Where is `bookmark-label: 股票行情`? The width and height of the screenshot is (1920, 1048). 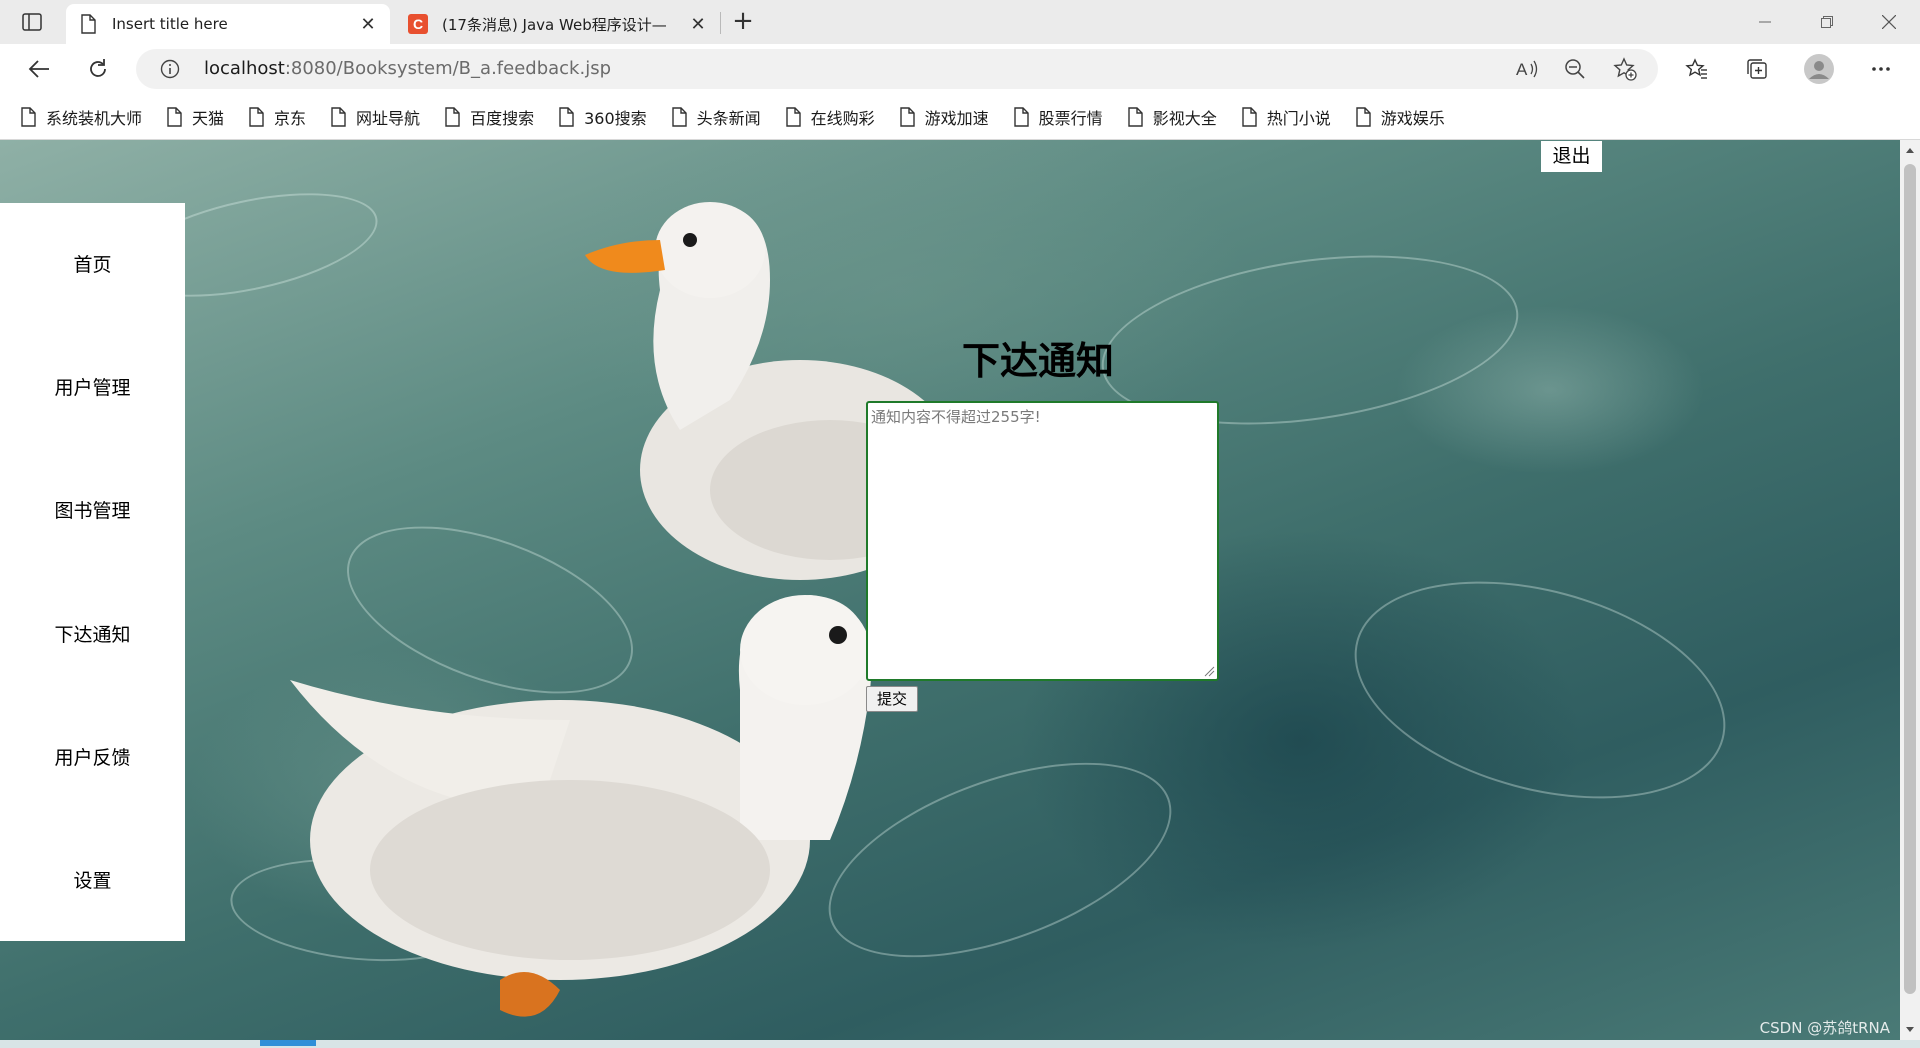 bookmark-label: 股票行情 is located at coordinates (1070, 118).